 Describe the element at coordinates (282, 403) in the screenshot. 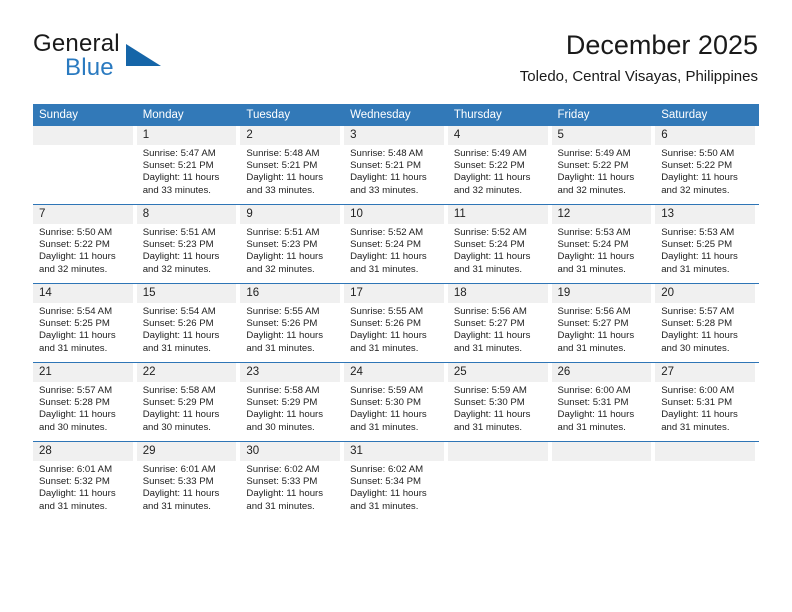

I see `sunset-text: Sunset: 5:29 PM` at that location.